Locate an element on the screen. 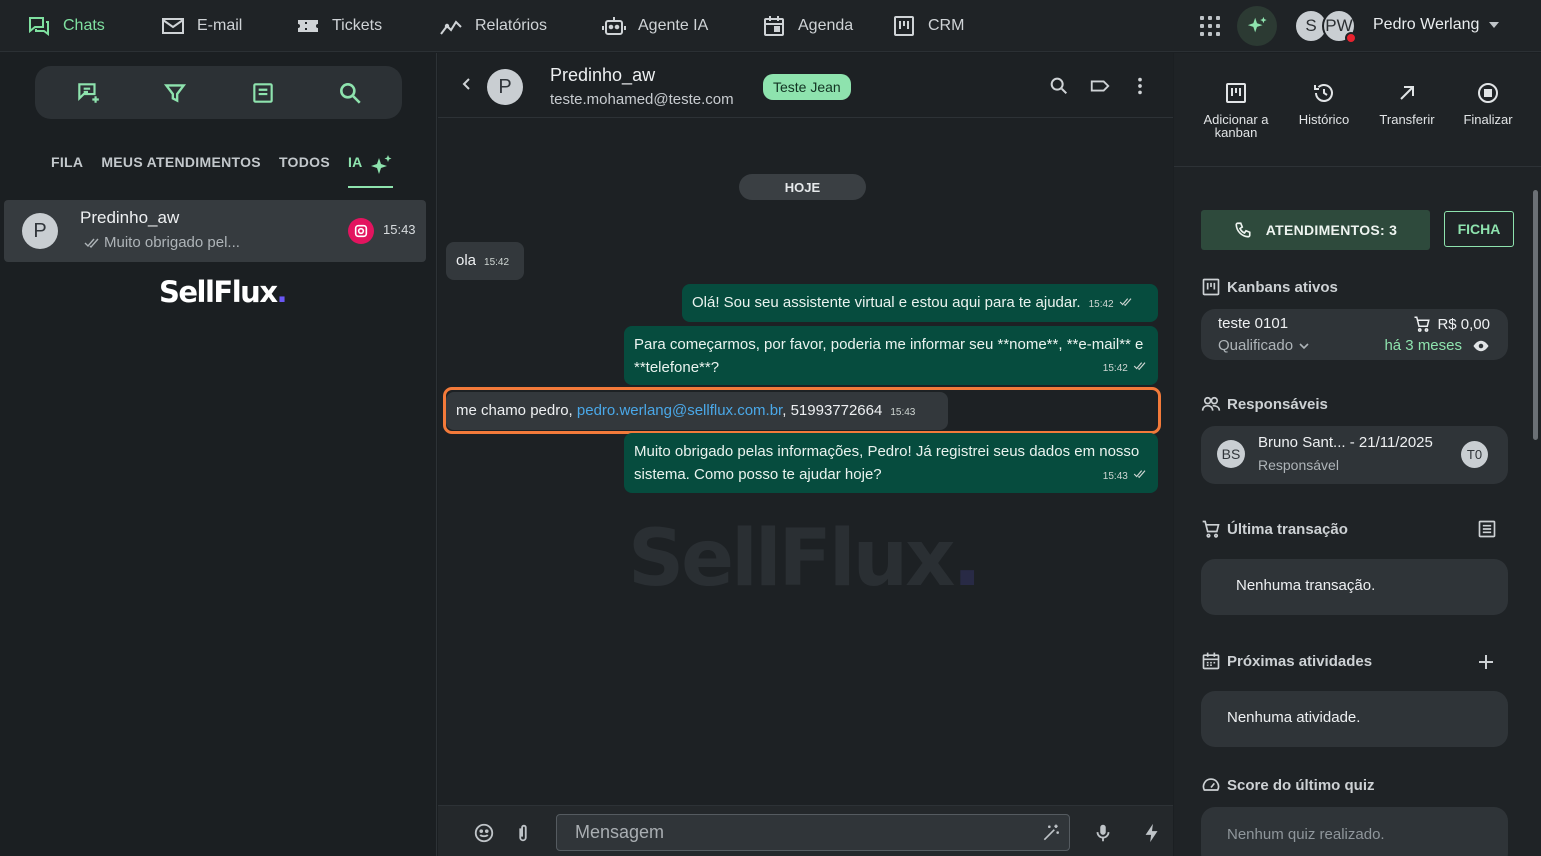 The image size is (1541, 856). nav-tickets: Tickets is located at coordinates (339, 26).